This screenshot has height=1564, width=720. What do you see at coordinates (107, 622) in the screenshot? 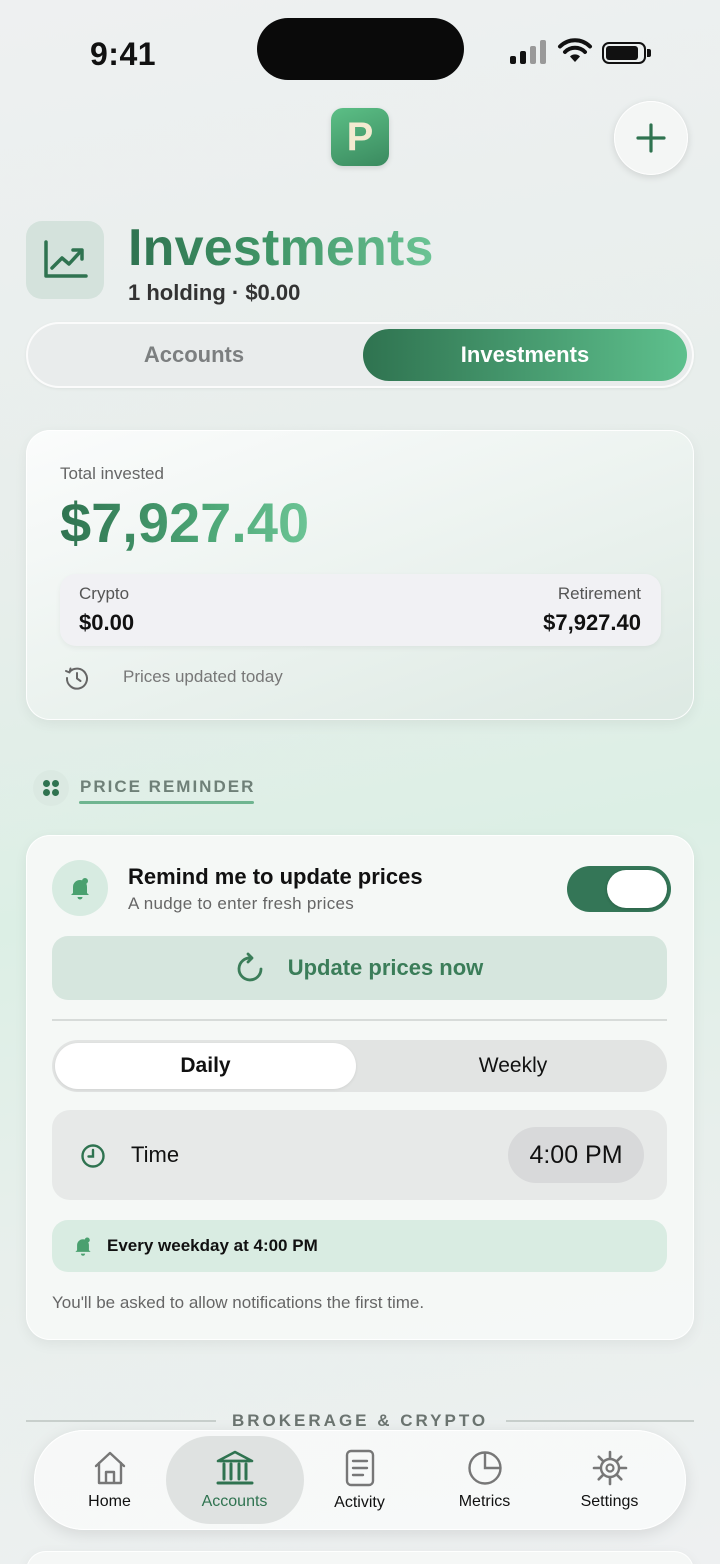
I see `crypto-value: $0.00` at bounding box center [107, 622].